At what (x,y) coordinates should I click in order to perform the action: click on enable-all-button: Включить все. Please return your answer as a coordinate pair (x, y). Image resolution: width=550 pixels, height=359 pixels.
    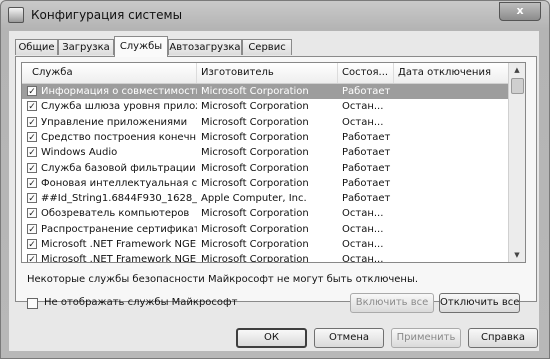
    Looking at the image, I should click on (392, 303).